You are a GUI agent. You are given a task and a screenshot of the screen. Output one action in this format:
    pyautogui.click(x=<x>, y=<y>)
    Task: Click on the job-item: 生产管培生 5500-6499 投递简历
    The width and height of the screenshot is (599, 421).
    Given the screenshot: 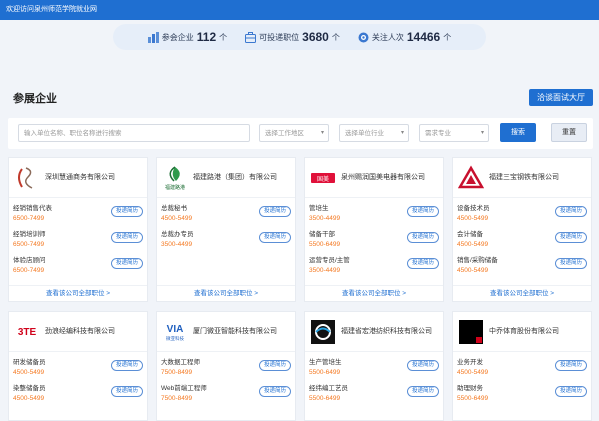 What is the action you would take?
    pyautogui.click(x=374, y=368)
    